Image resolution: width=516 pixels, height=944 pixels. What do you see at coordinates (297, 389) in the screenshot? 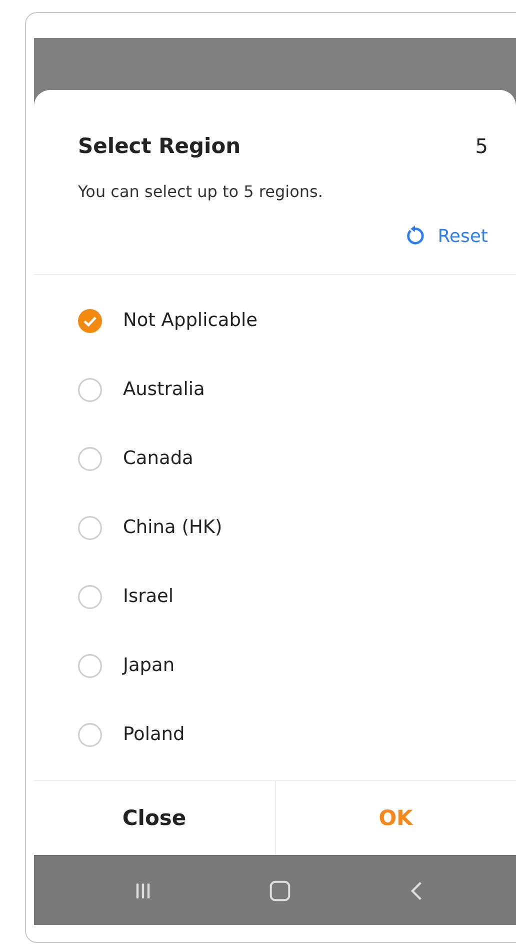
I see `region-option: Australia` at bounding box center [297, 389].